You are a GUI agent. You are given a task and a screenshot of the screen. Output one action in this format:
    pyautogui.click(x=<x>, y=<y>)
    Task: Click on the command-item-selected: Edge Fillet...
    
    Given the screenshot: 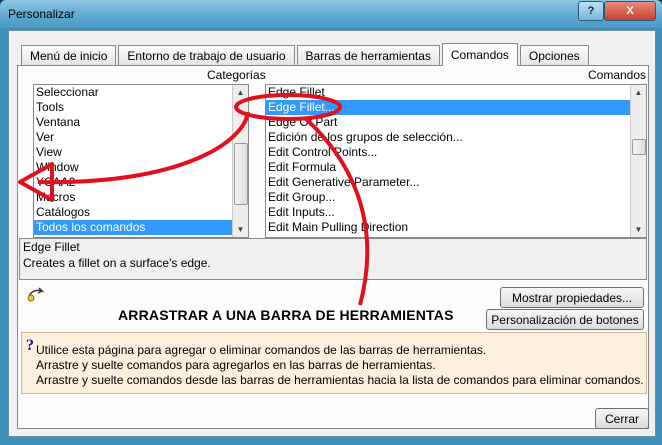 What is the action you would take?
    pyautogui.click(x=456, y=107)
    